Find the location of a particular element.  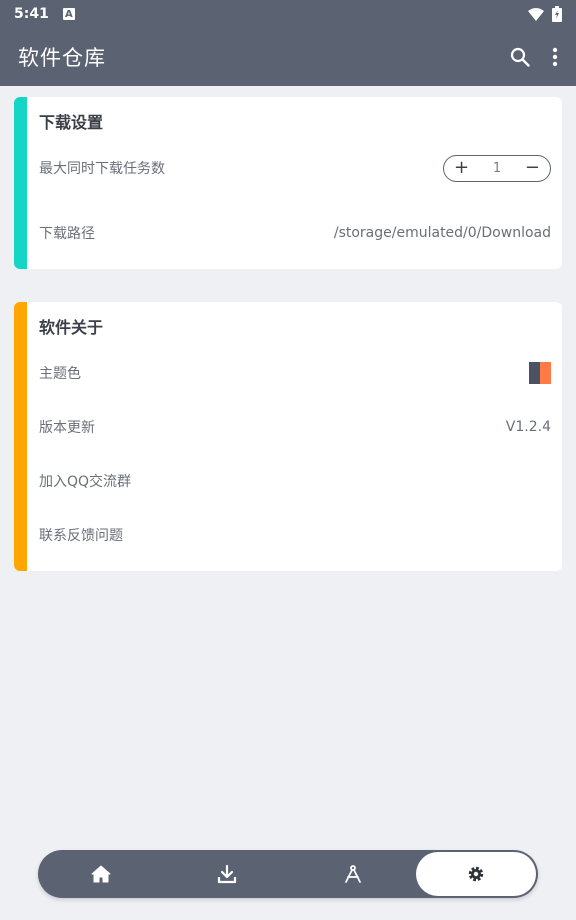

app-bar-actions is located at coordinates (534, 57).